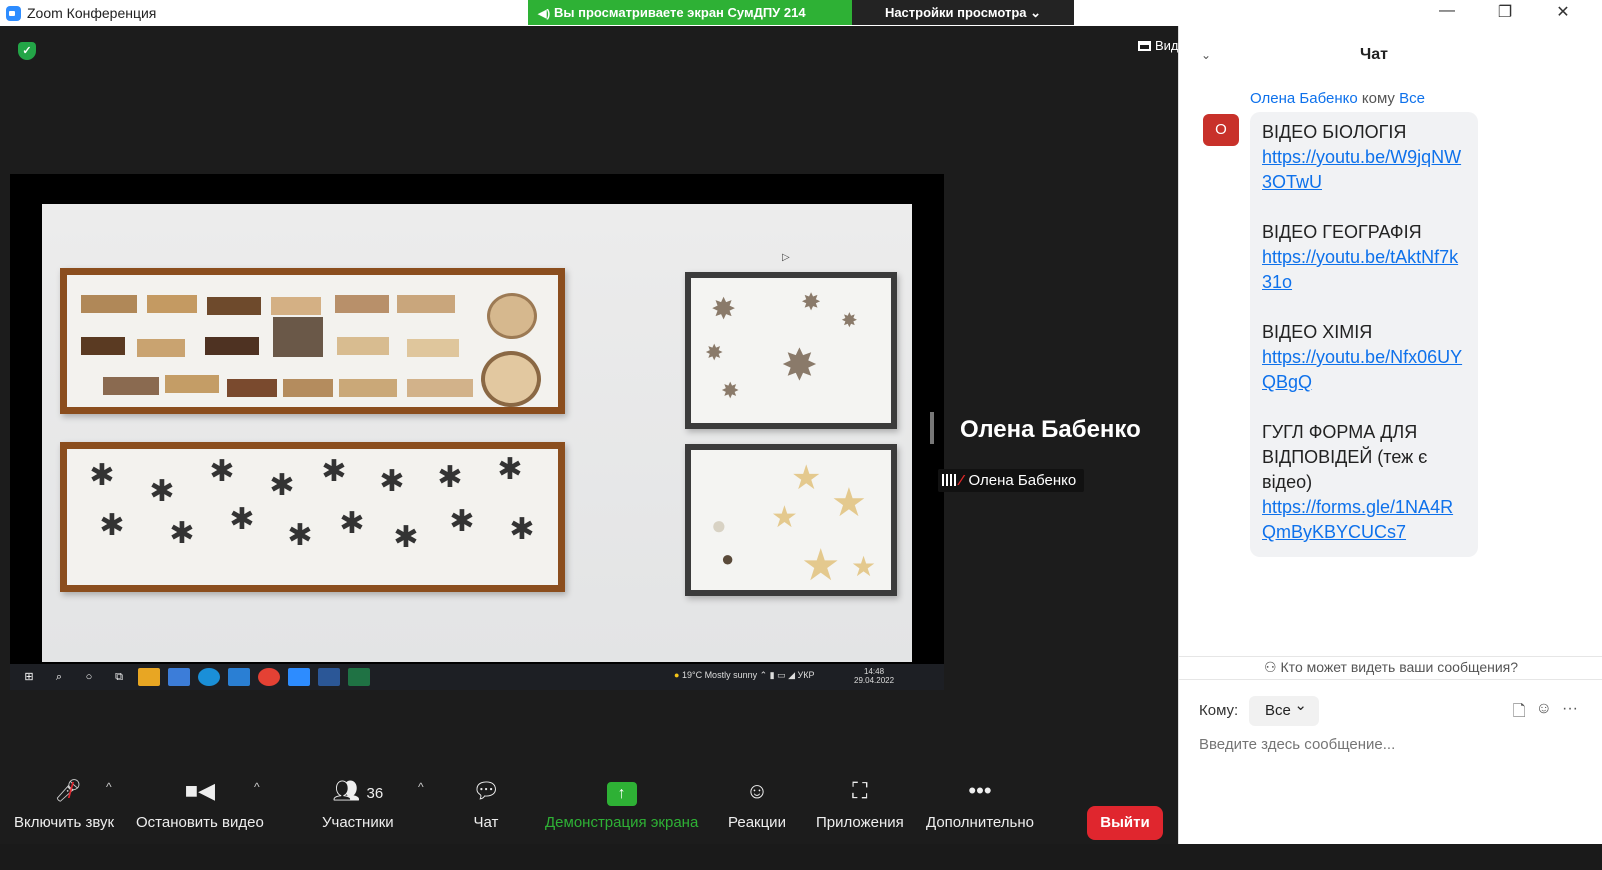 The height and width of the screenshot is (870, 1602). Describe the element at coordinates (1219, 710) in the screenshot. I see `to-label: Кому:` at that location.